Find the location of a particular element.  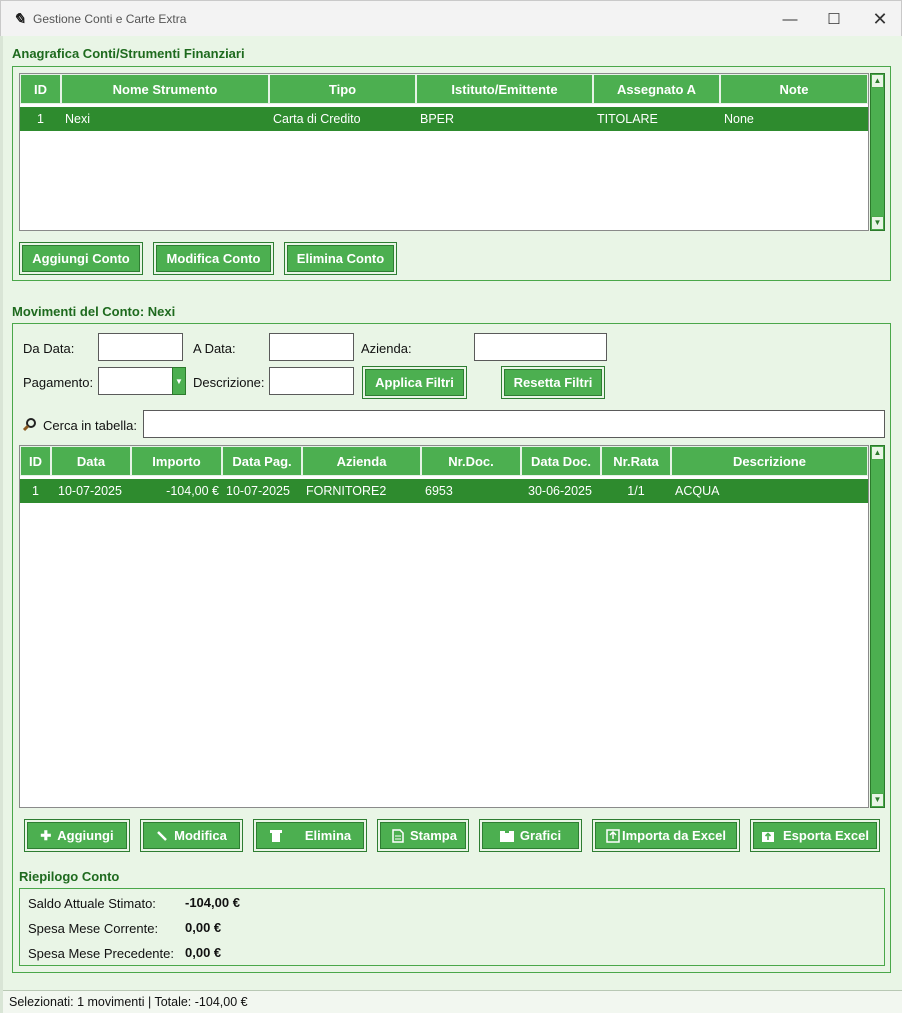

document-icon is located at coordinates (398, 835).